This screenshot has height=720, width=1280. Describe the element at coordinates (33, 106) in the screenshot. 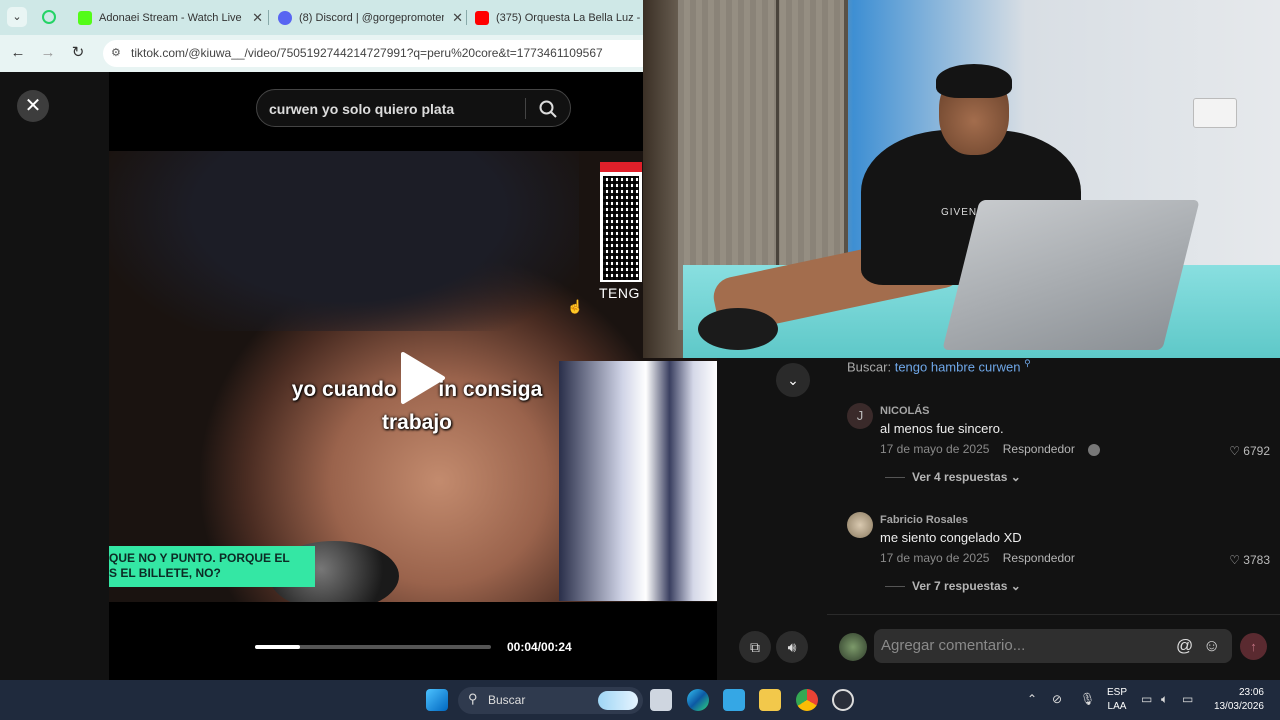

I see `close-video-button: ✕` at that location.